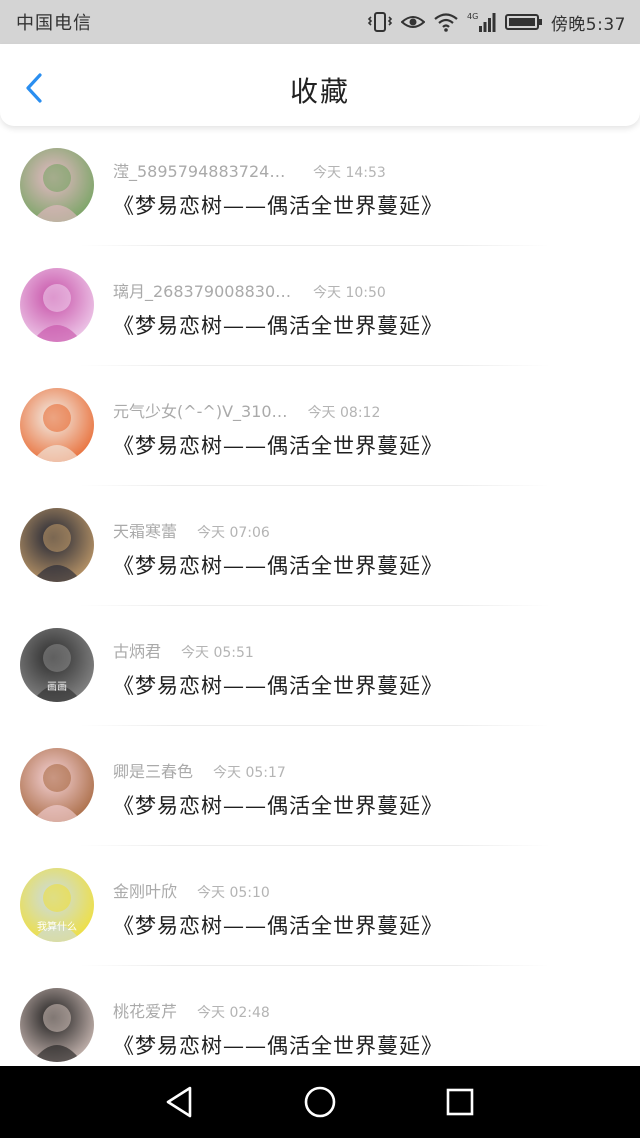 Image resolution: width=640 pixels, height=1138 pixels. What do you see at coordinates (233, 533) in the screenshot?
I see `timestamp: 今天 07:06` at bounding box center [233, 533].